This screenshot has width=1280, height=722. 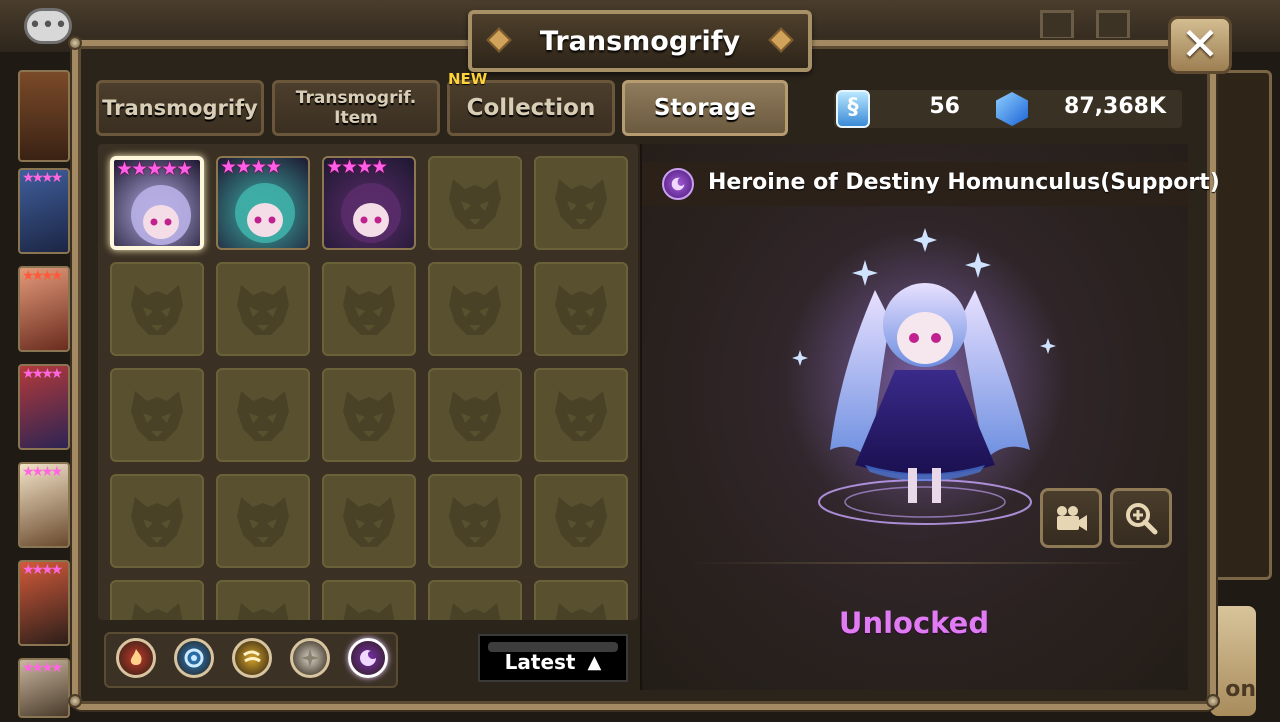 I want to click on sort-dropdown: Latest ▲, so click(x=553, y=658).